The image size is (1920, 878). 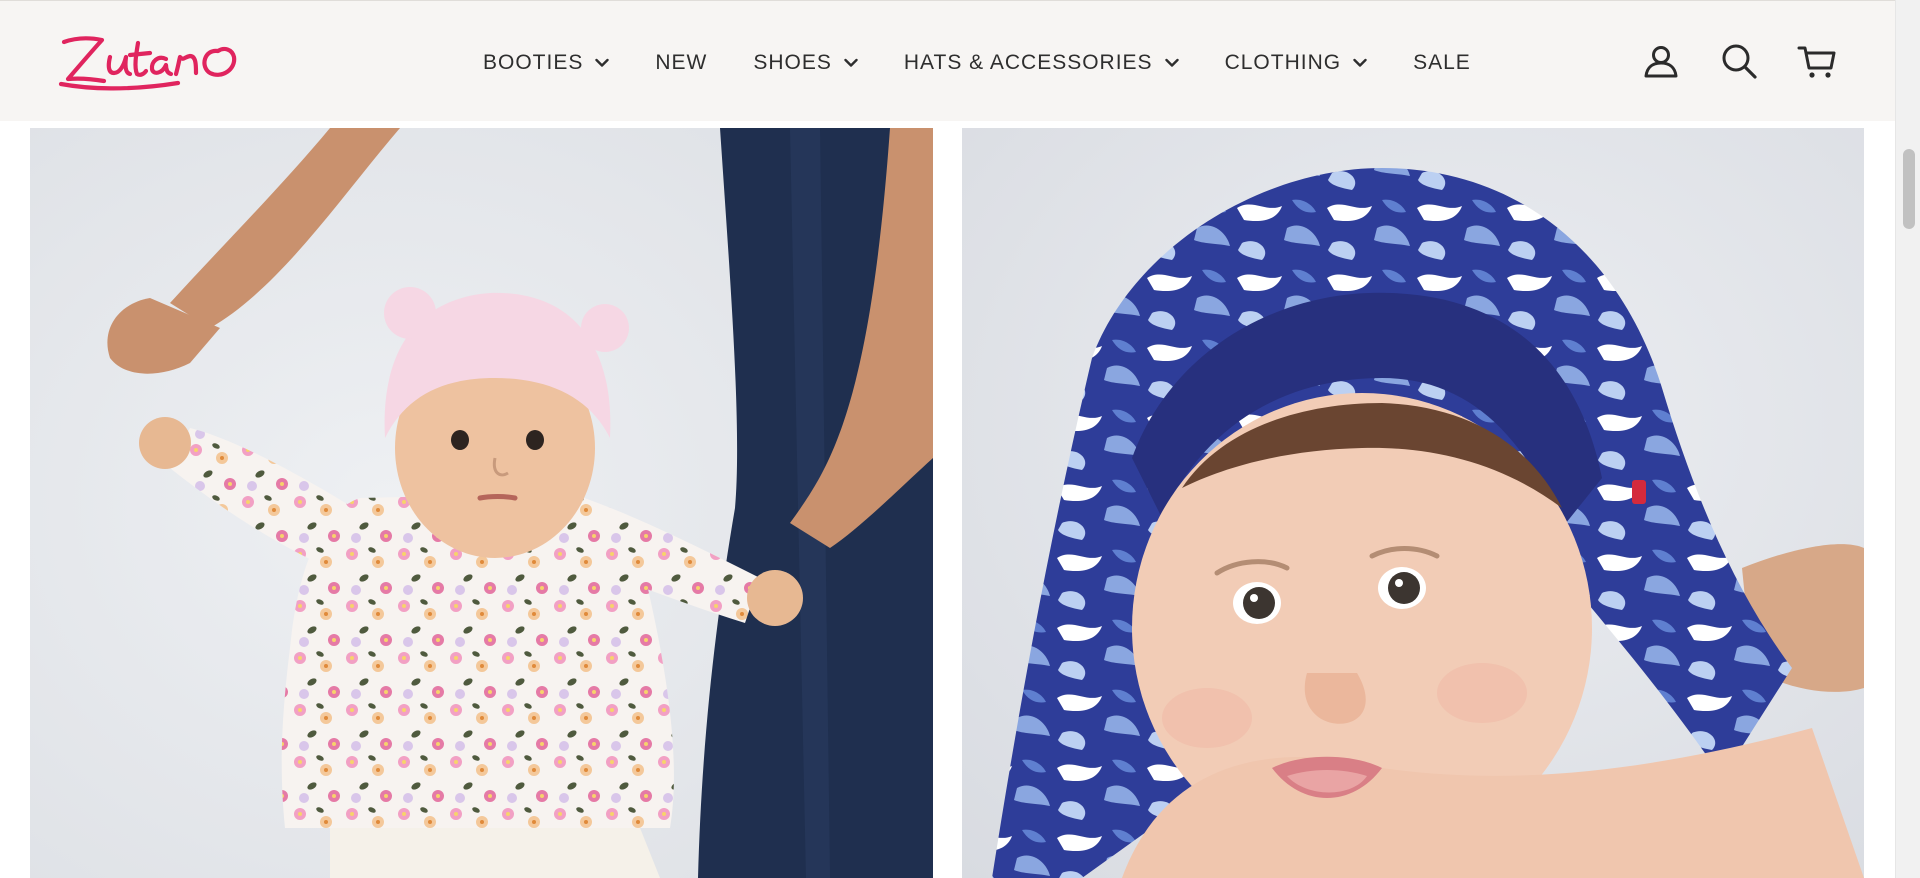 I want to click on search-icon, so click(x=1739, y=61).